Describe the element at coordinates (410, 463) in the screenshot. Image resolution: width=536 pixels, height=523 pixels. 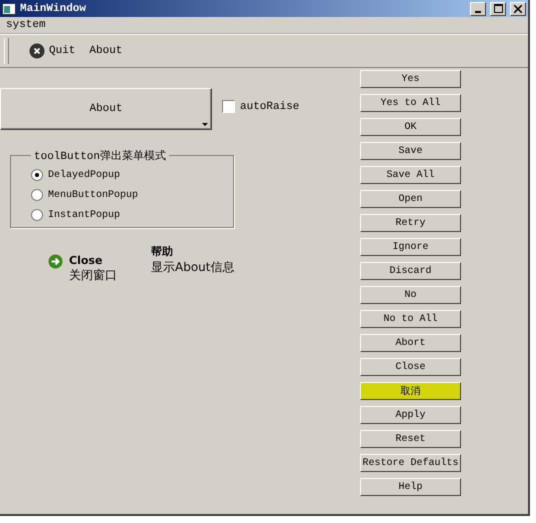
I see `dialog-button: Restore Defaults` at that location.